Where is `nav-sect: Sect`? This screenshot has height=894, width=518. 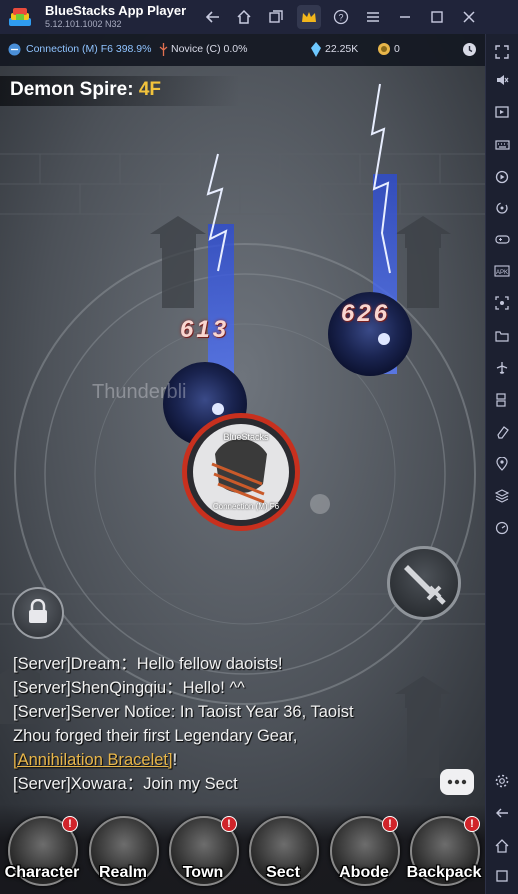 nav-sect: Sect is located at coordinates (283, 854).